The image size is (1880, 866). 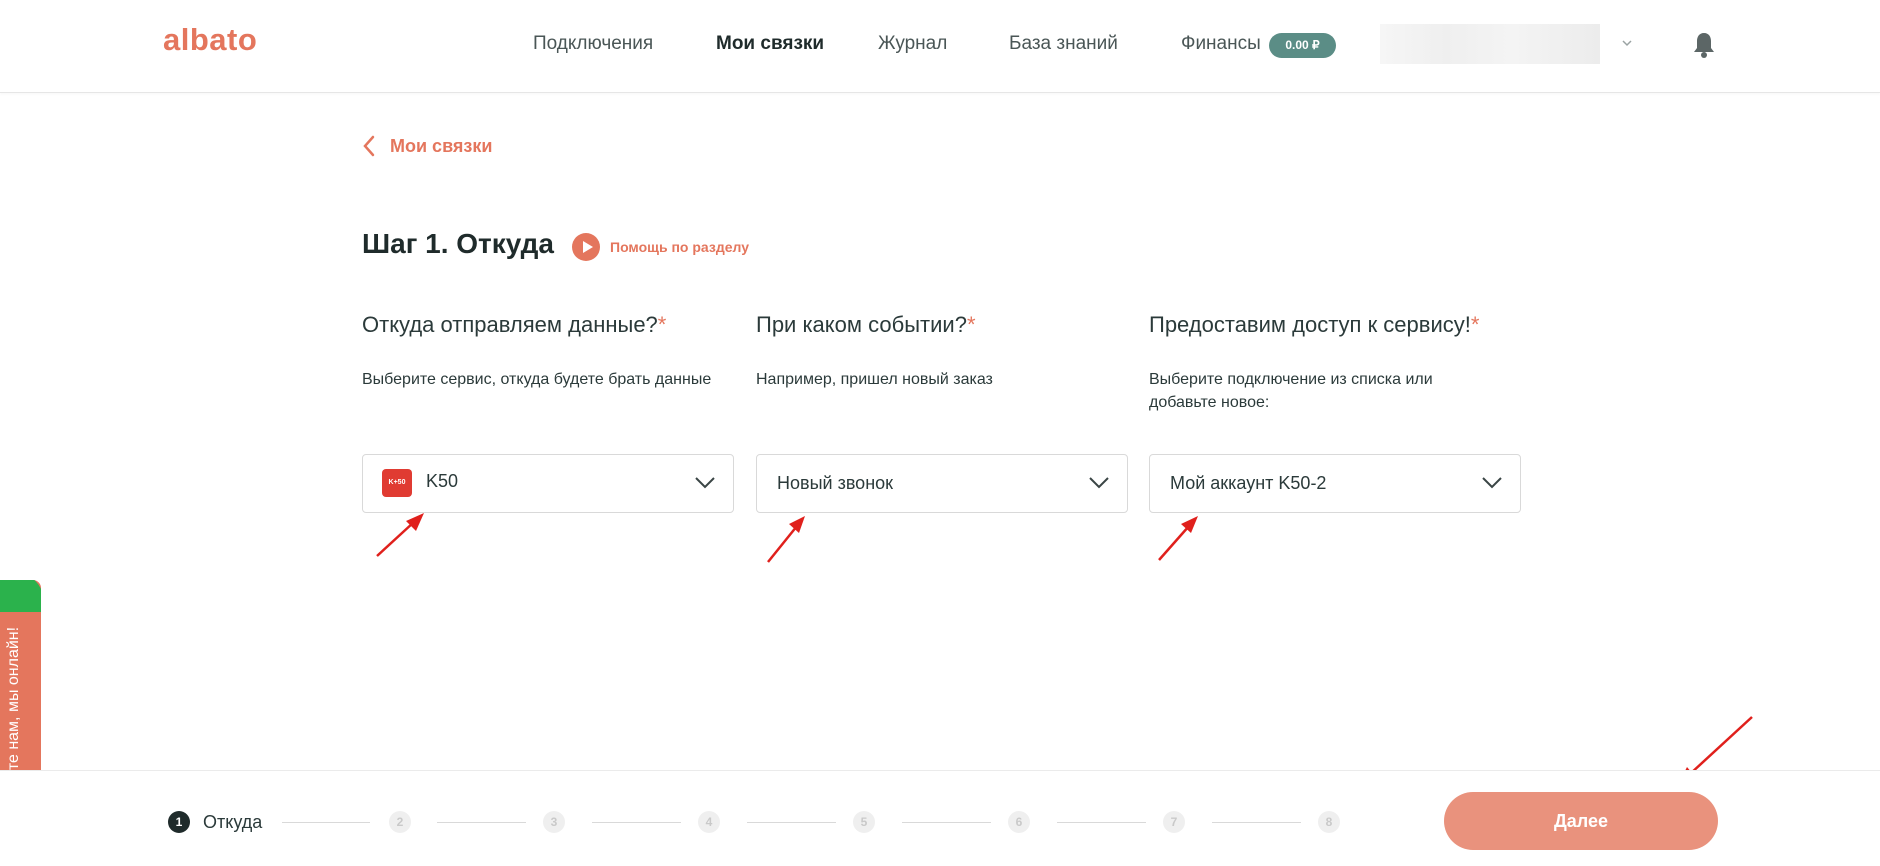 I want to click on source-title-text: Откуда отправляем данные?, so click(x=510, y=324).